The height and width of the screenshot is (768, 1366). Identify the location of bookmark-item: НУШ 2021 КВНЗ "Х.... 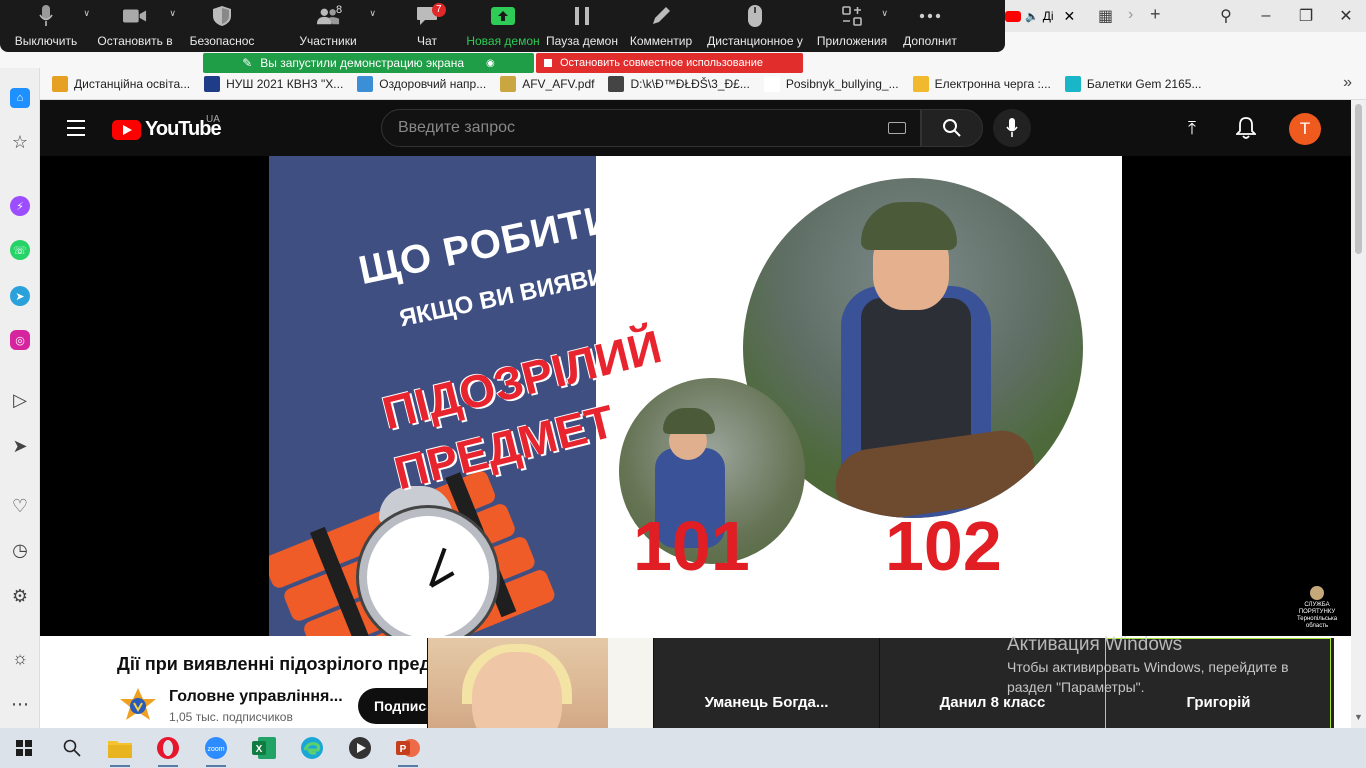
(274, 83).